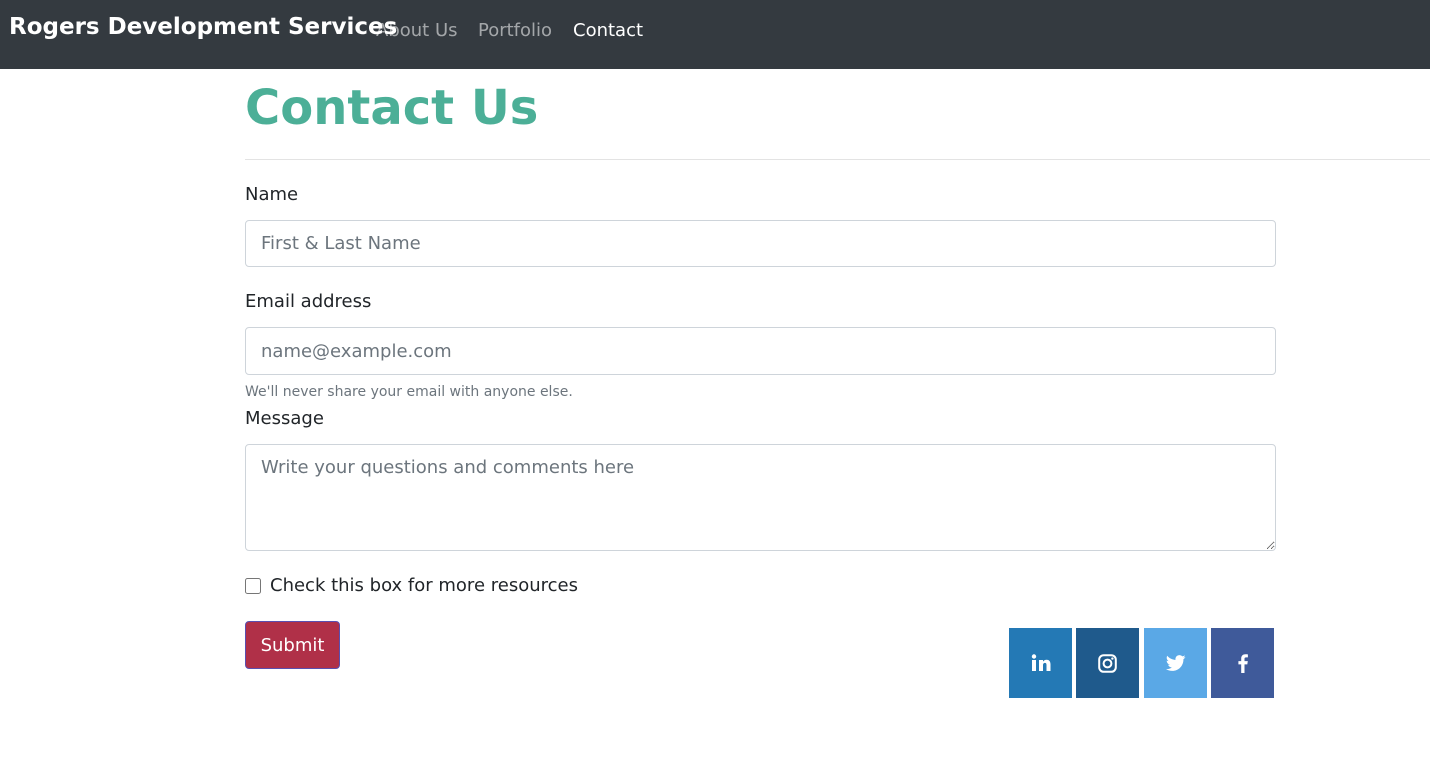 Image resolution: width=1430 pixels, height=762 pixels. Describe the element at coordinates (760, 243) in the screenshot. I see `name-input` at that location.